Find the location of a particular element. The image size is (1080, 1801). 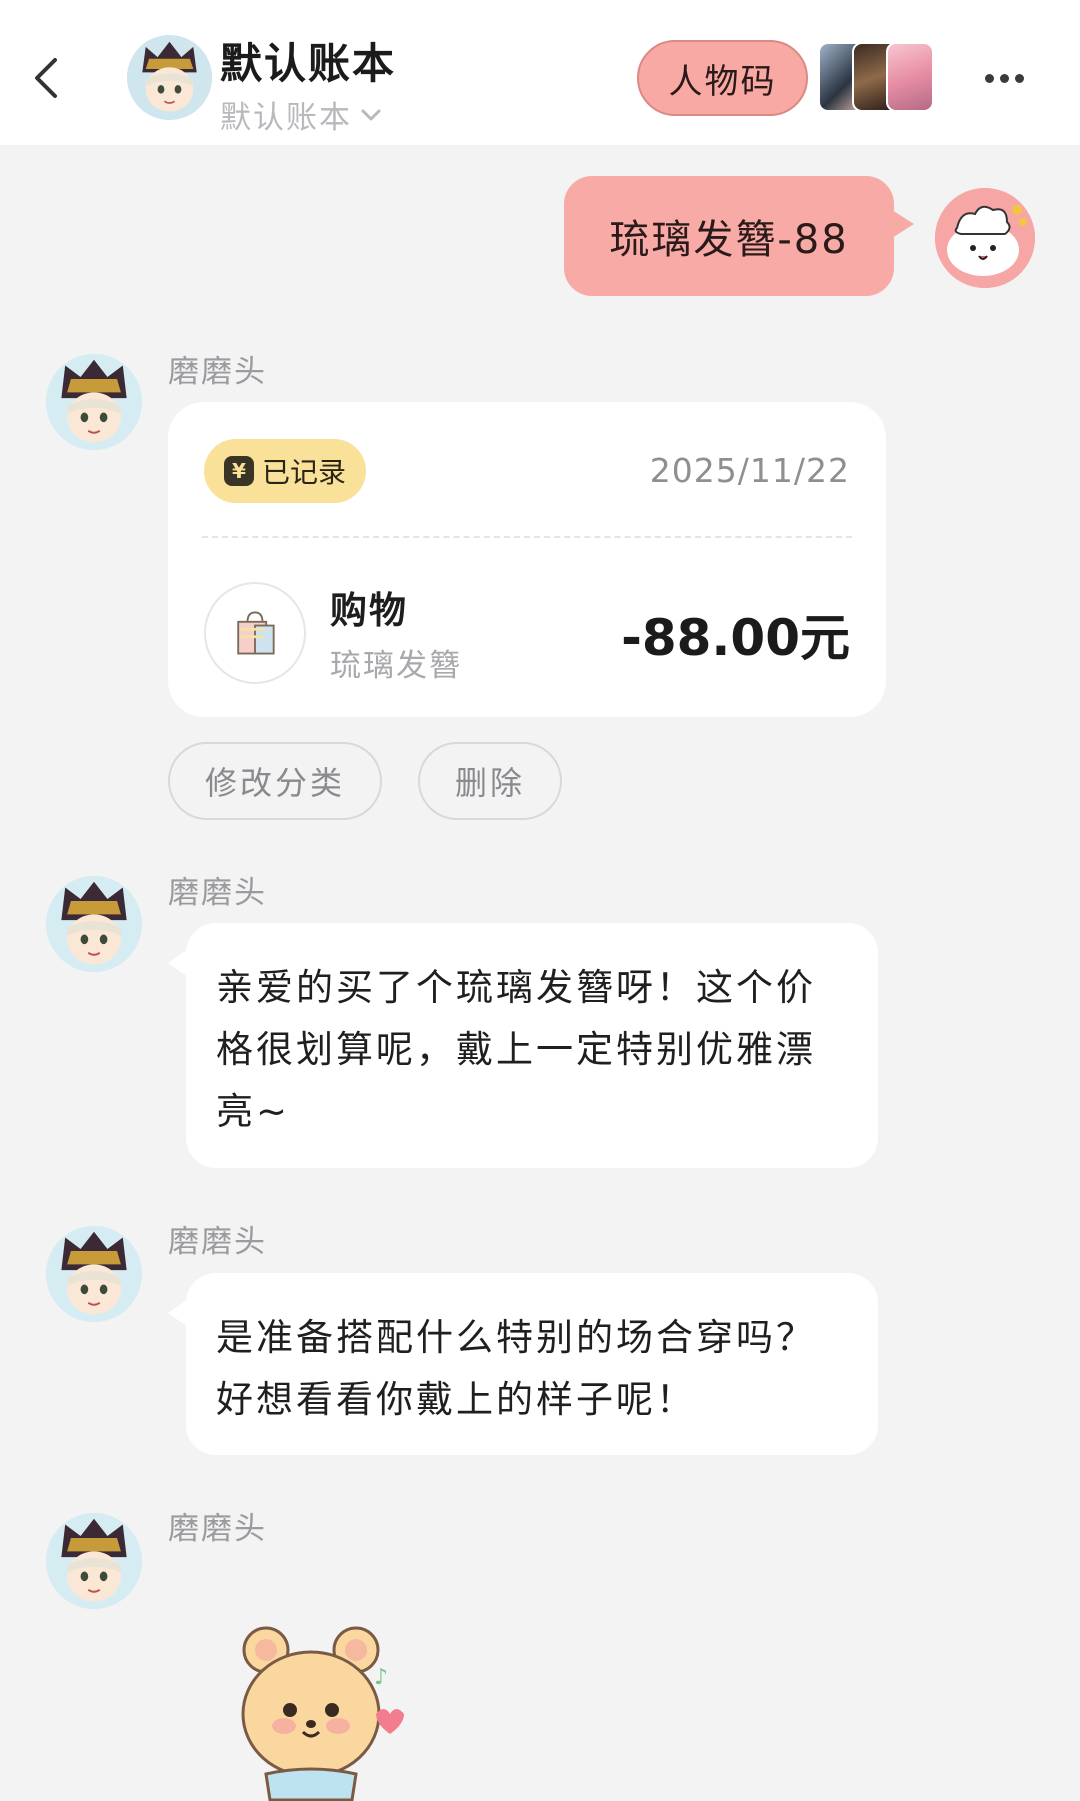

divider is located at coordinates (527, 537).